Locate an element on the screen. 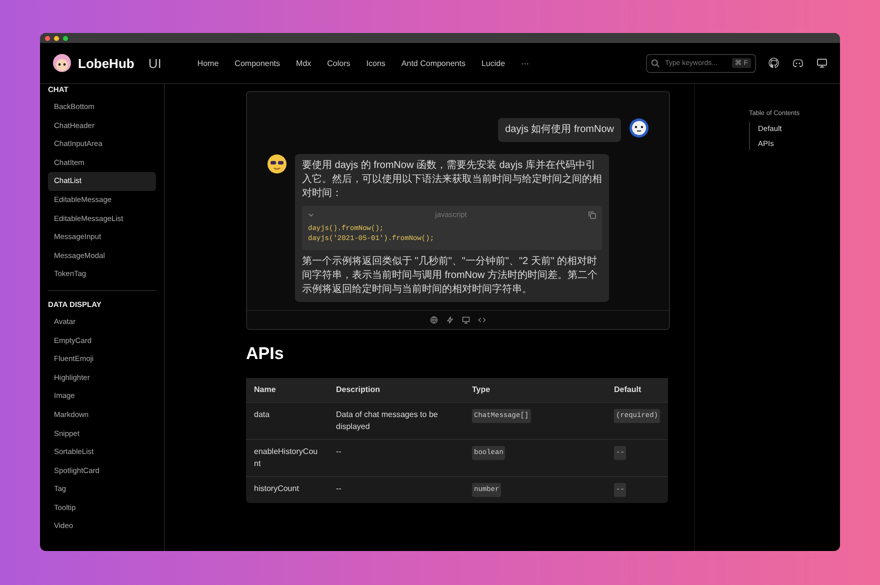 The height and width of the screenshot is (585, 880). lightning-icon is located at coordinates (450, 320).